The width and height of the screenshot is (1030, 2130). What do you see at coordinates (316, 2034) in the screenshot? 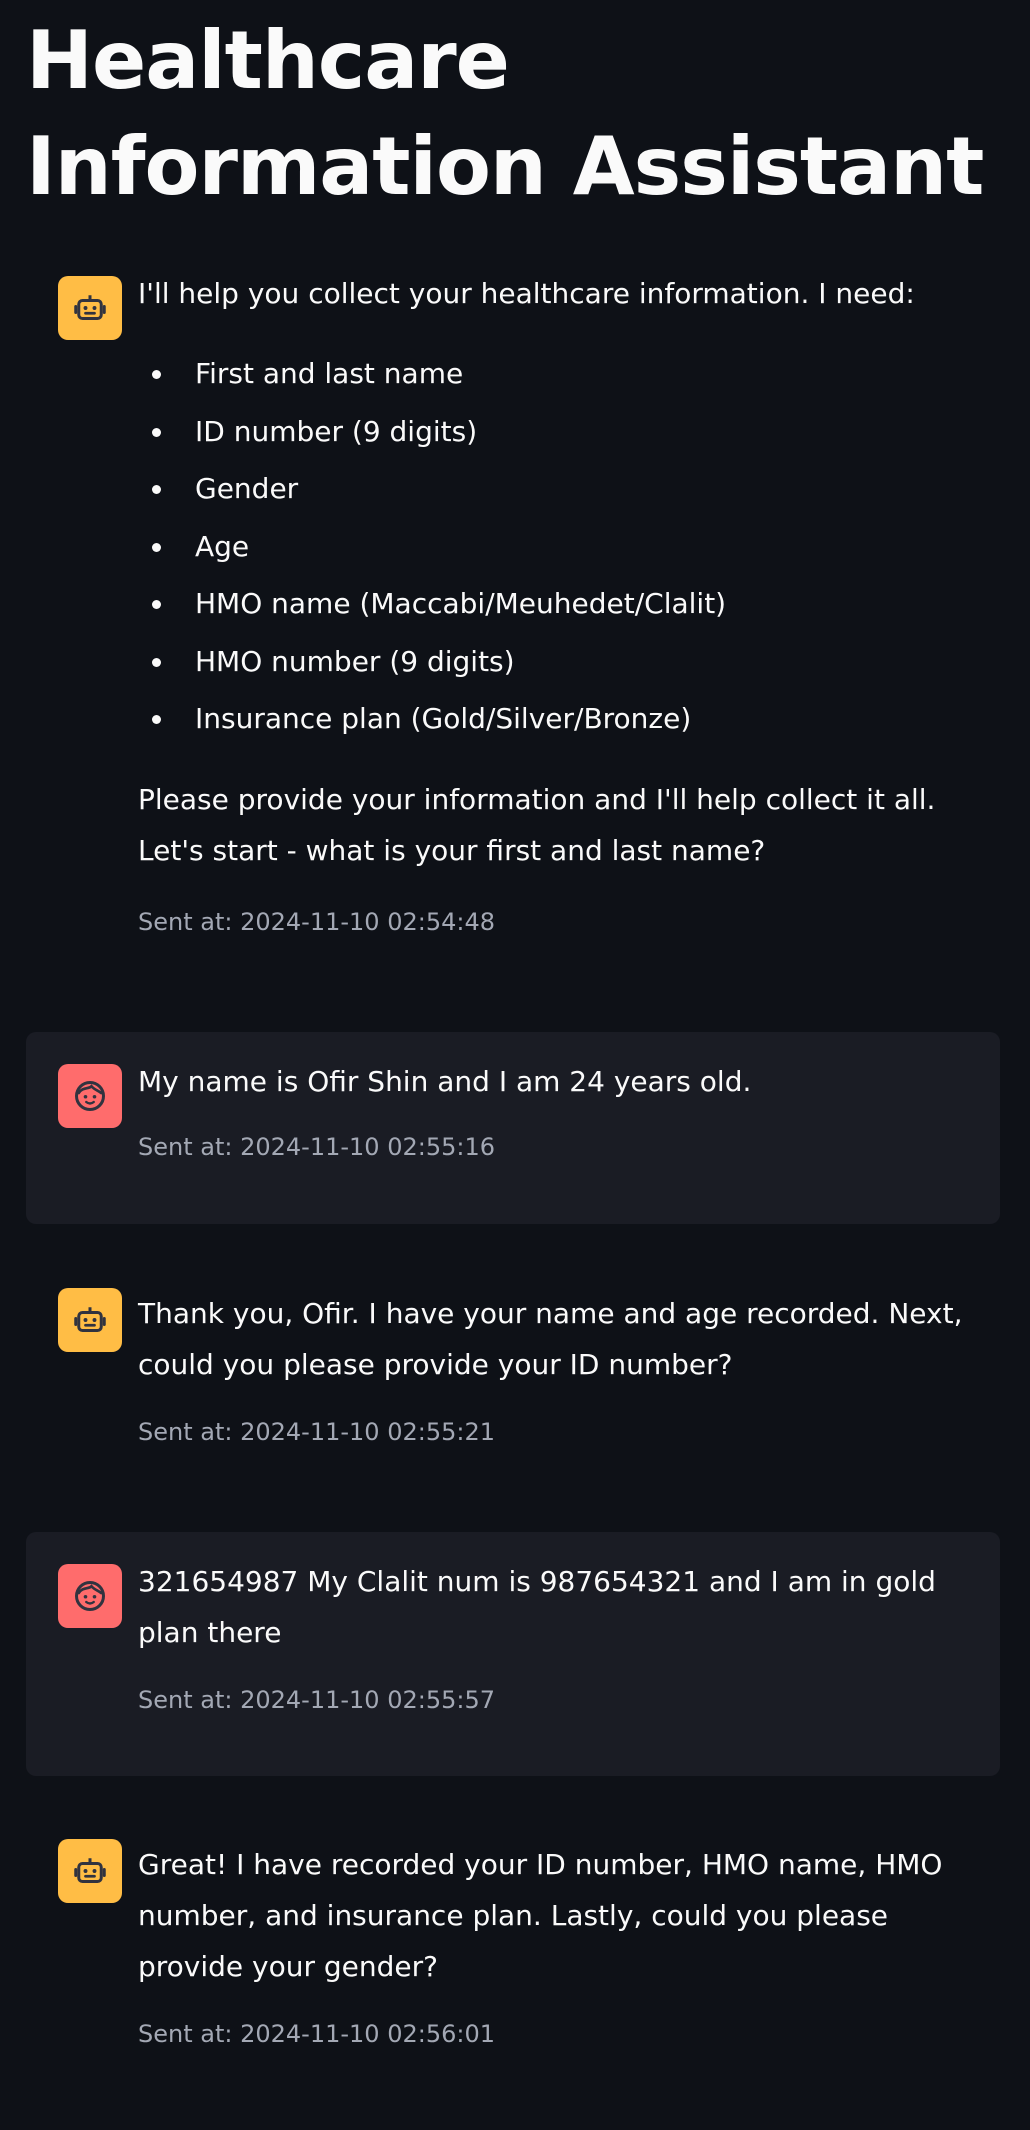
I see `message-timestamp: Sent at: 2024-11-10 02:56:01` at bounding box center [316, 2034].